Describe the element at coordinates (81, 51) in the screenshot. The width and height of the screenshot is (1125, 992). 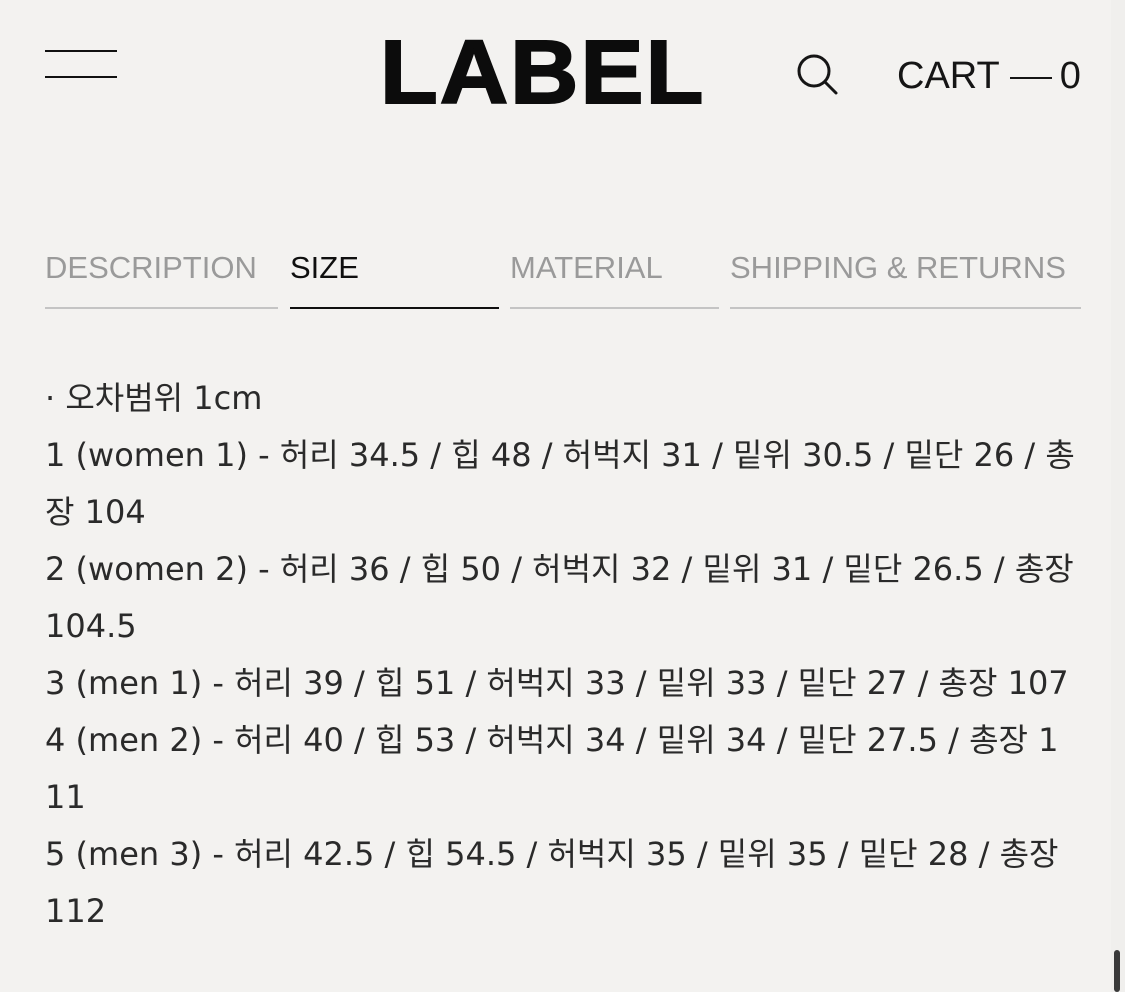
I see `menu-line-top` at that location.